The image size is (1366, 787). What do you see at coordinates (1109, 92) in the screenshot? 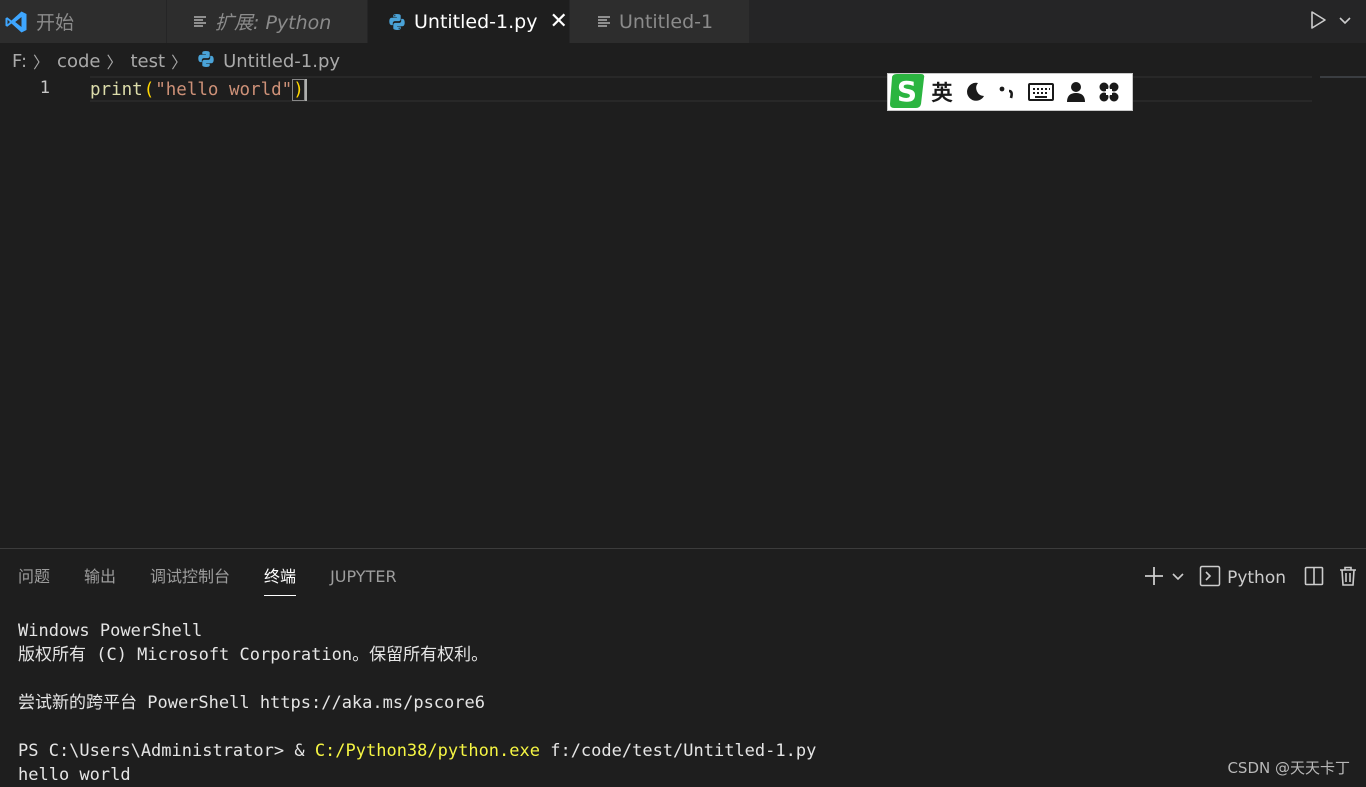
I see `apps-icon` at bounding box center [1109, 92].